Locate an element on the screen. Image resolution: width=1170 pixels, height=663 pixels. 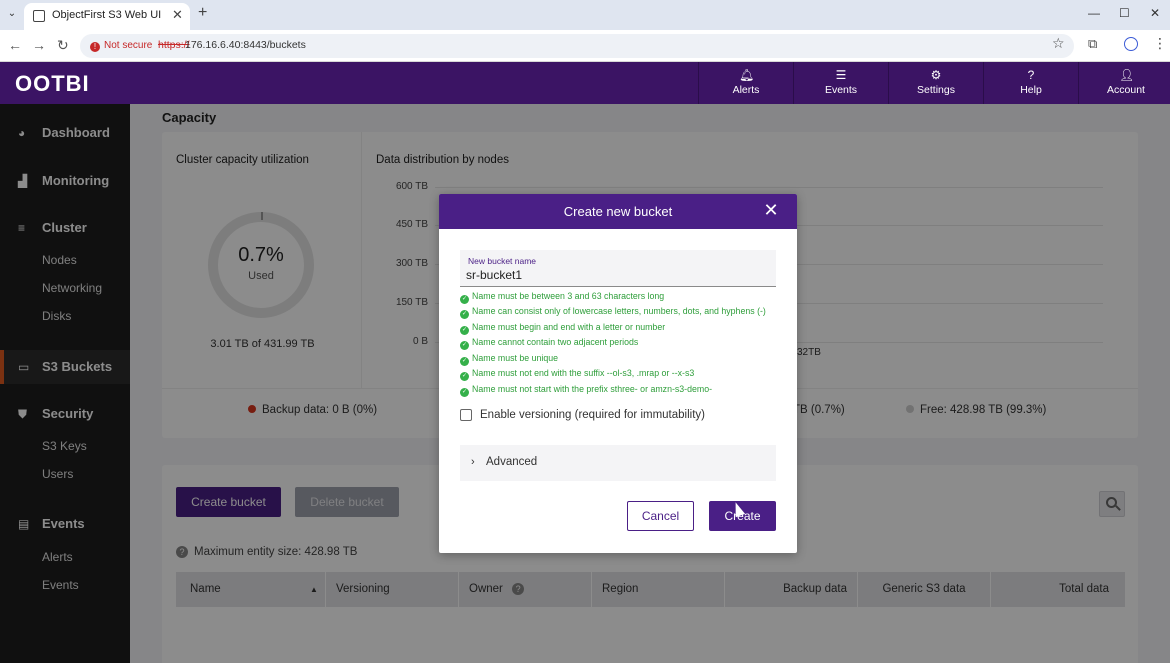
close-icon: ✕ is located at coordinates (771, 210).